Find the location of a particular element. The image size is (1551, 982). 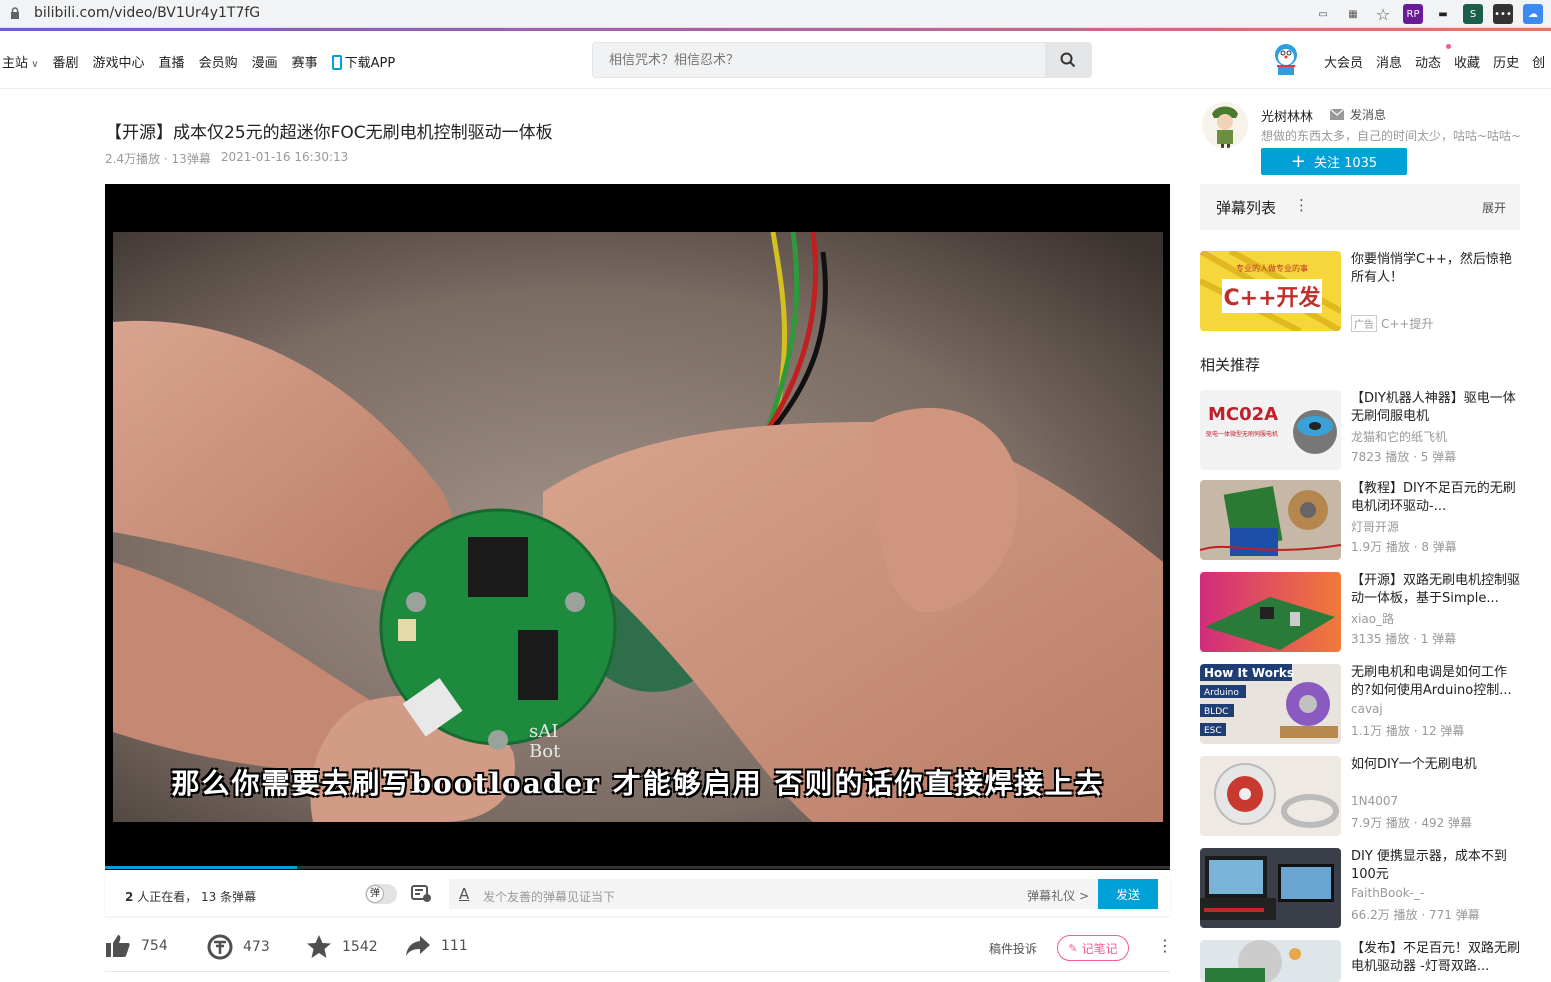

nav-main-site: 主站 ∨ is located at coordinates (20, 61).